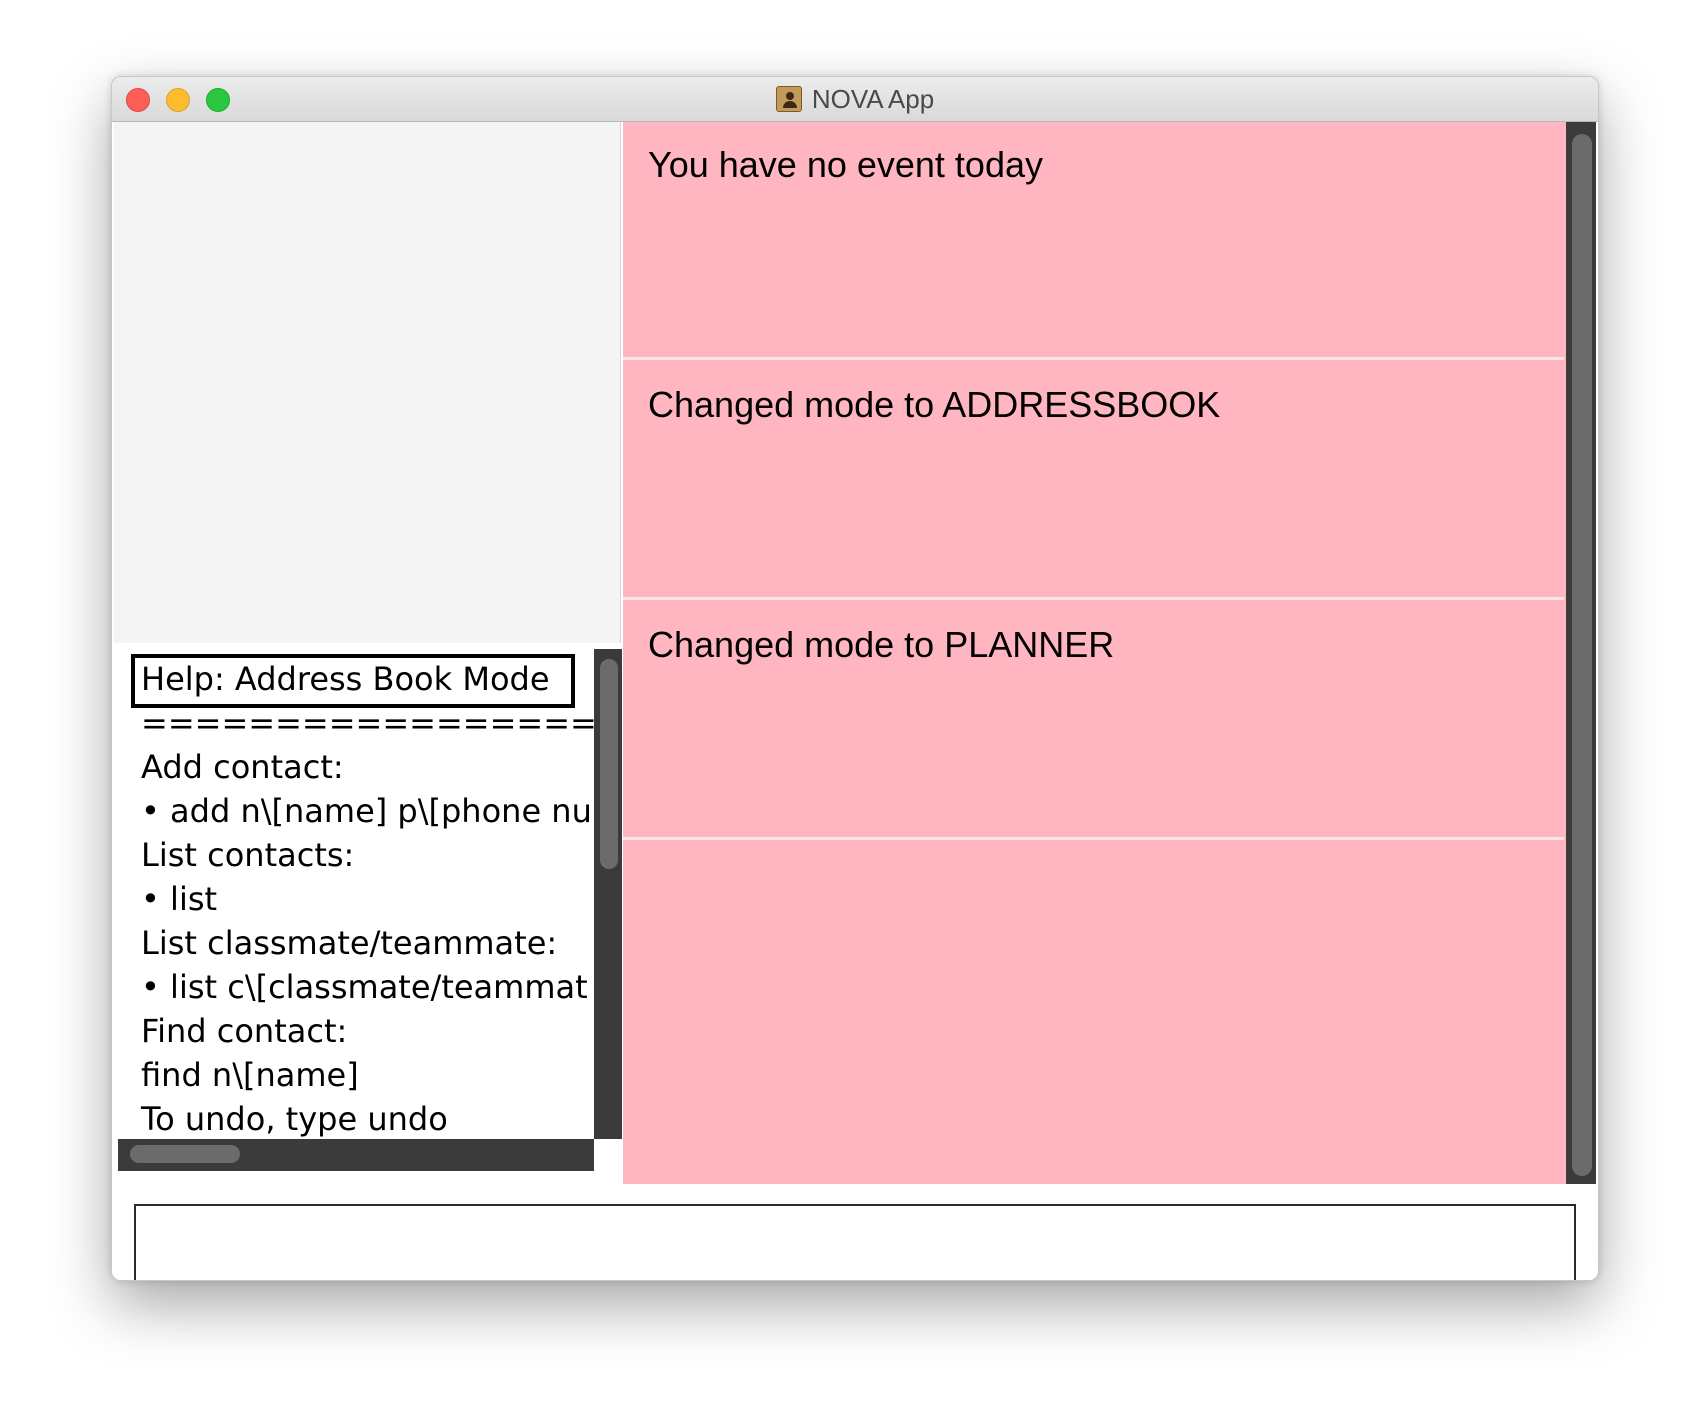  What do you see at coordinates (845, 164) in the screenshot?
I see `event-text: You have no event today` at bounding box center [845, 164].